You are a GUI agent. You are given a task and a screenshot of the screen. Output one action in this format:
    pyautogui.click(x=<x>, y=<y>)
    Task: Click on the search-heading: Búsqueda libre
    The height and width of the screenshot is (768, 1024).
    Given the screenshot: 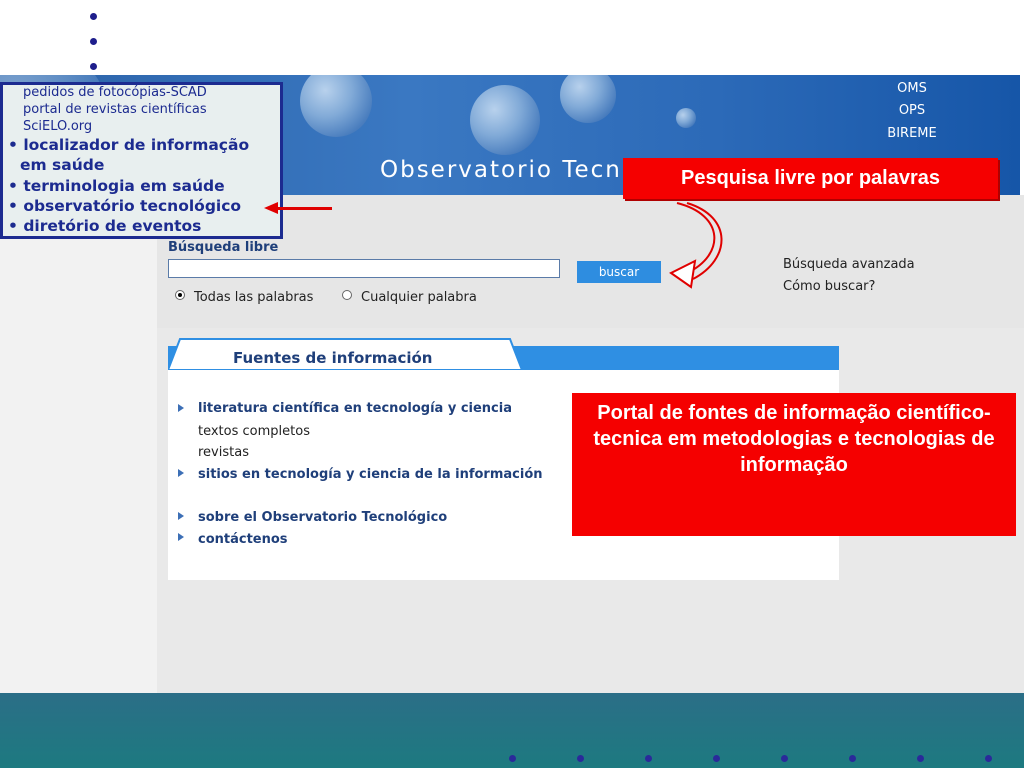 What is the action you would take?
    pyautogui.click(x=223, y=247)
    